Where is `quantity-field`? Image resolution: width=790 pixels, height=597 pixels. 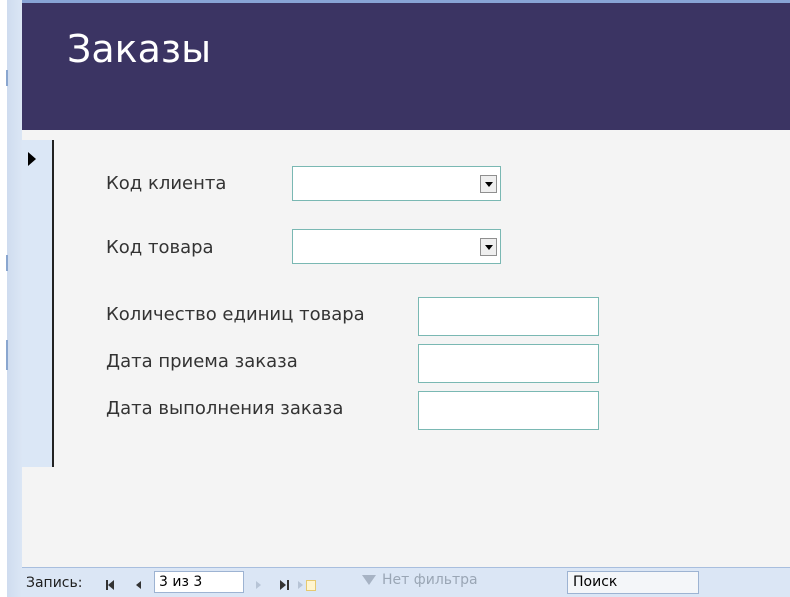
quantity-field is located at coordinates (508, 316).